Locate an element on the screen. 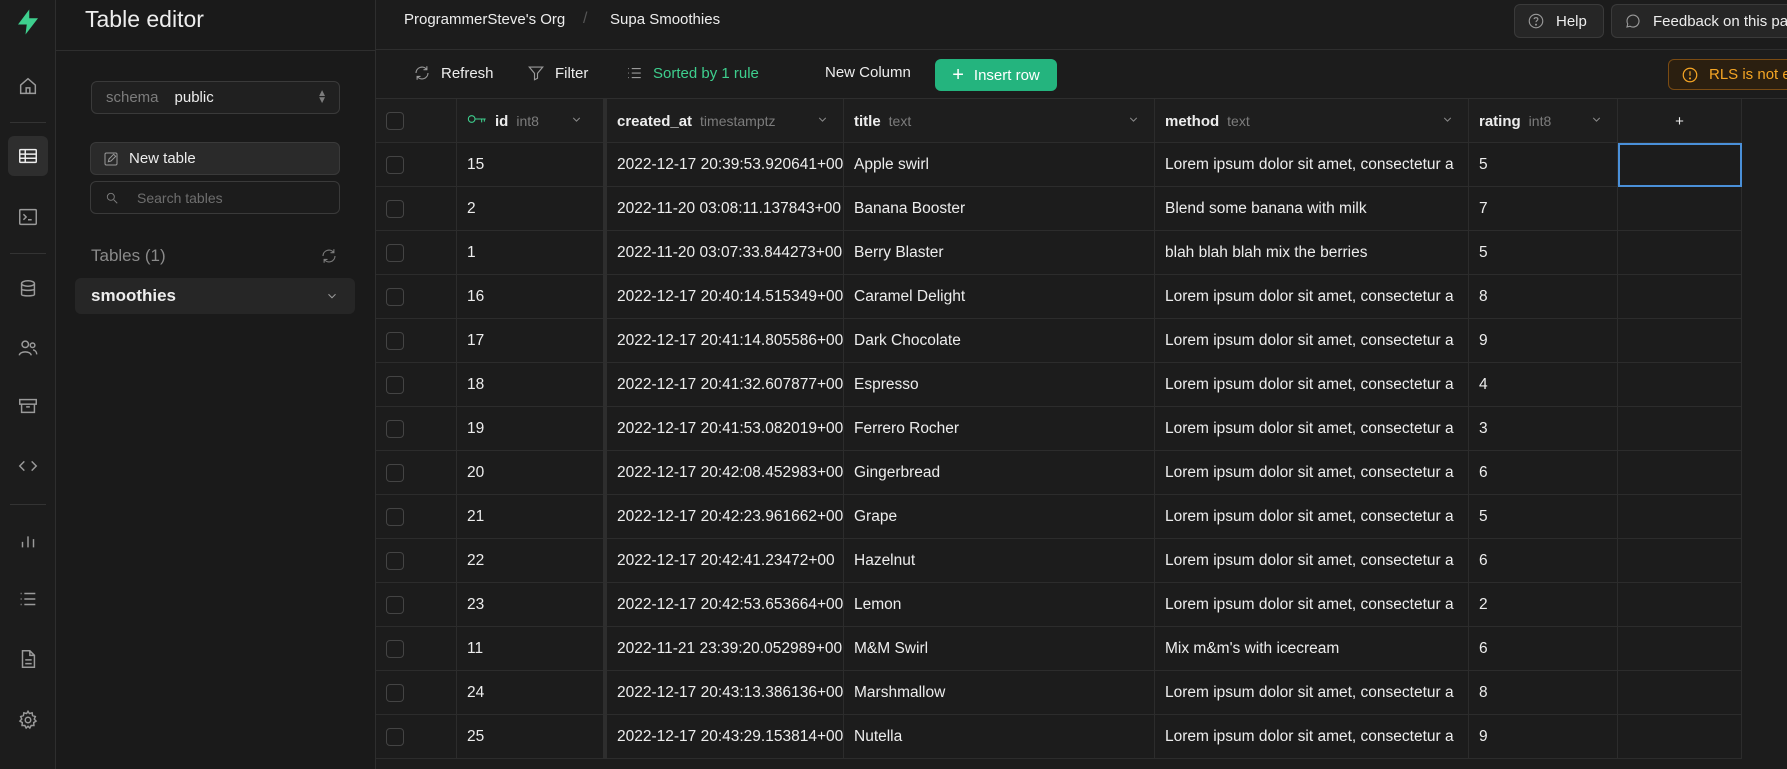 This screenshot has width=1787, height=769. breadcrumb-project: Supa Smoothies is located at coordinates (665, 19).